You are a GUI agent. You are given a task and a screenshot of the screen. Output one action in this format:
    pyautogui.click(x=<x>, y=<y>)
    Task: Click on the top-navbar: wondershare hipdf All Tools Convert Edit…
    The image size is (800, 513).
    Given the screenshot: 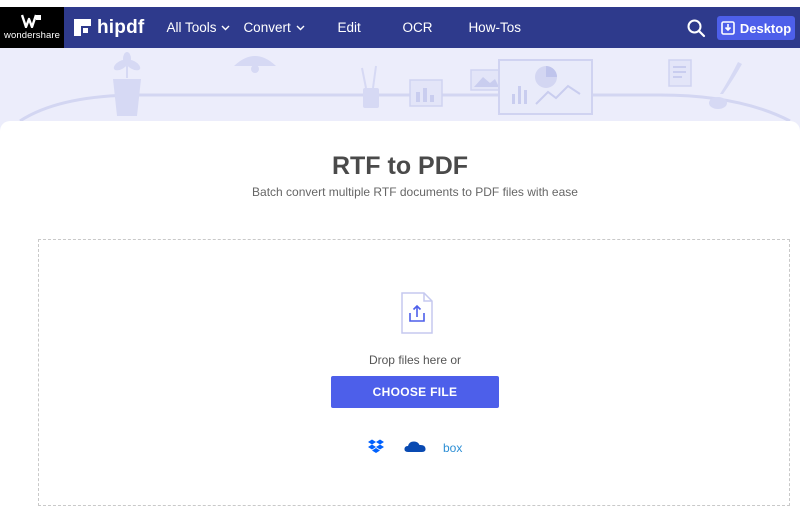 What is the action you would take?
    pyautogui.click(x=400, y=27)
    